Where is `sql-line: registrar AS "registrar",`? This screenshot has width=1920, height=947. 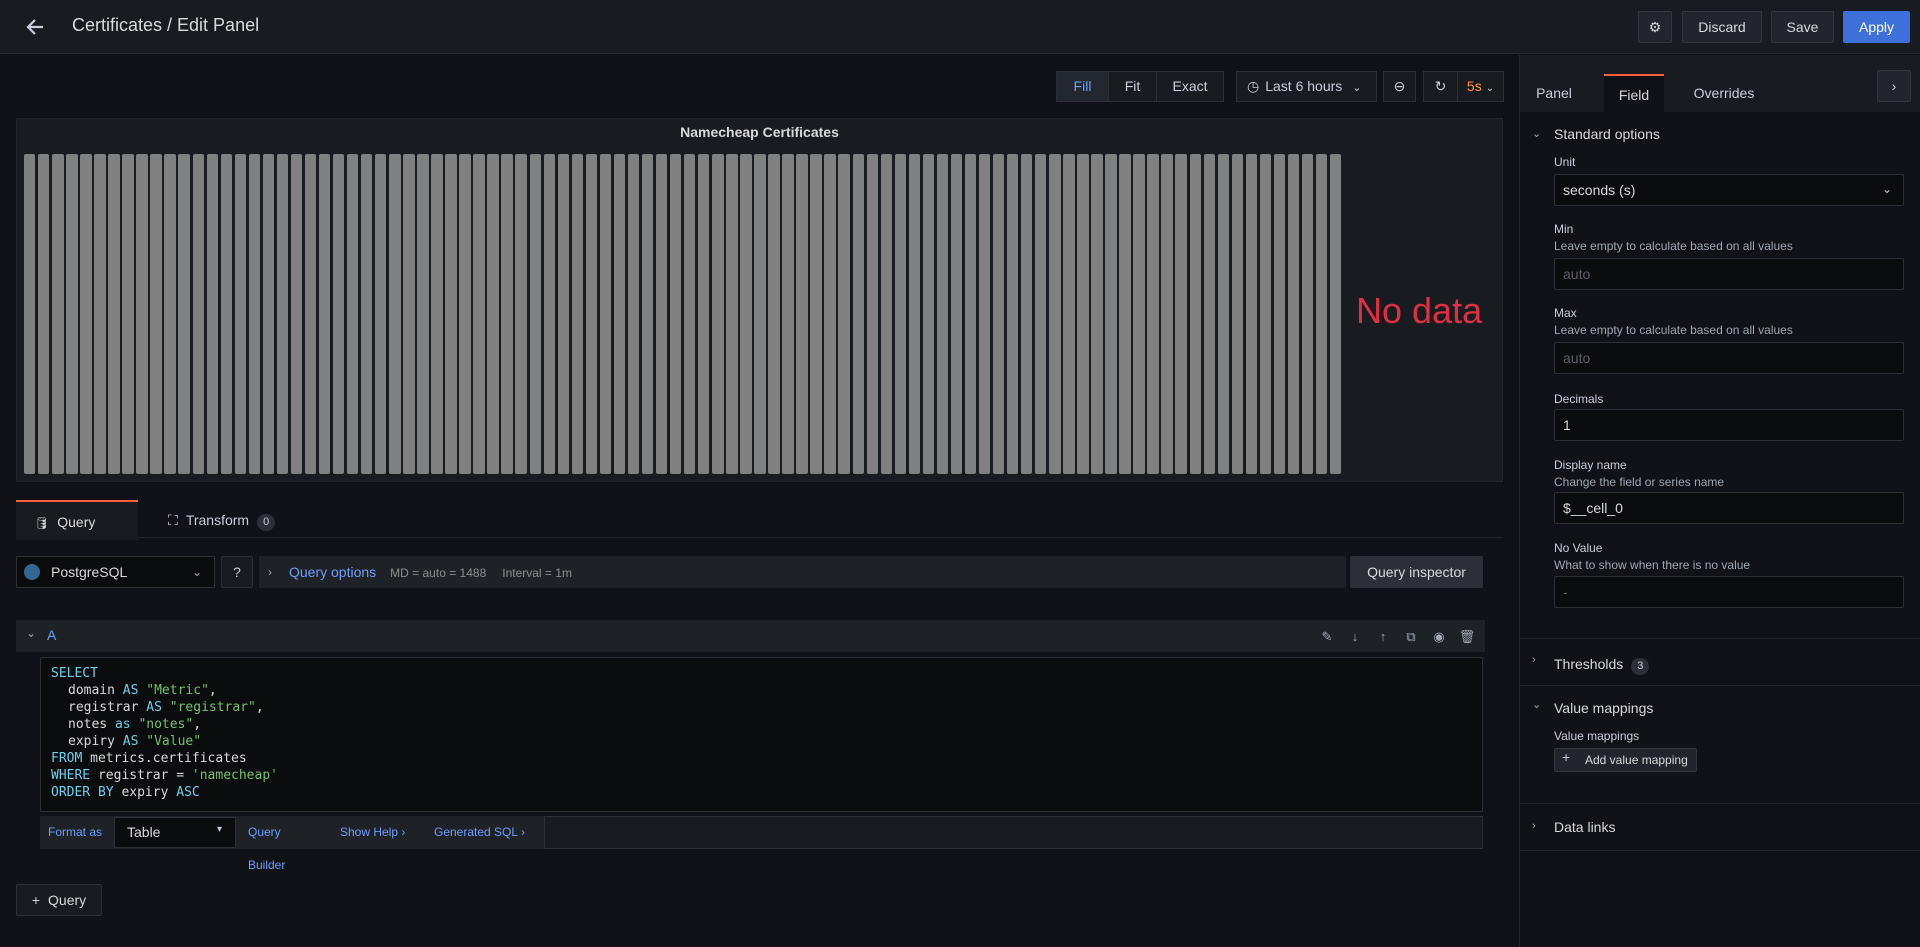 sql-line: registrar AS "registrar", is located at coordinates (166, 707).